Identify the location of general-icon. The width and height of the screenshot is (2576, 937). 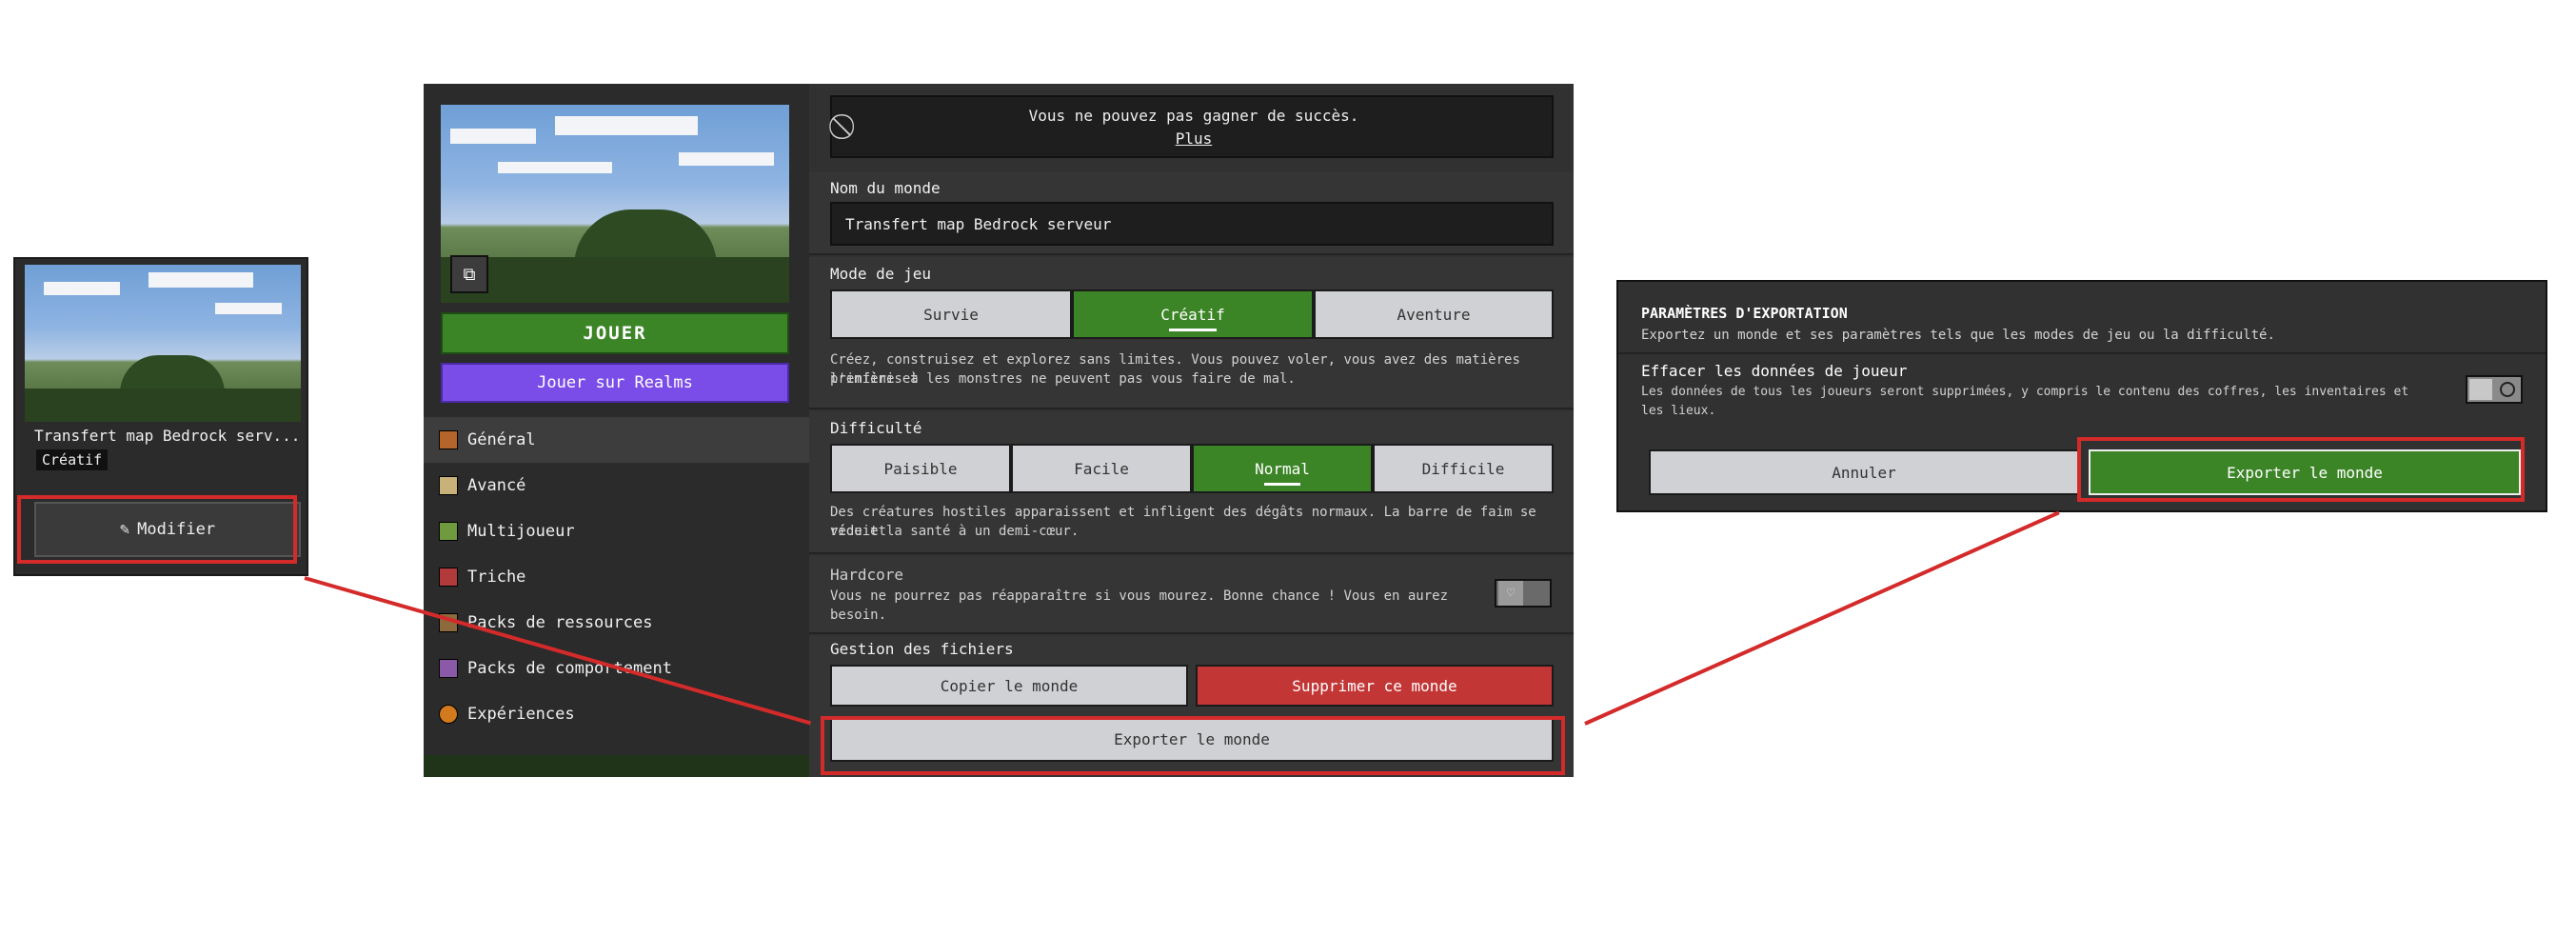
(448, 439).